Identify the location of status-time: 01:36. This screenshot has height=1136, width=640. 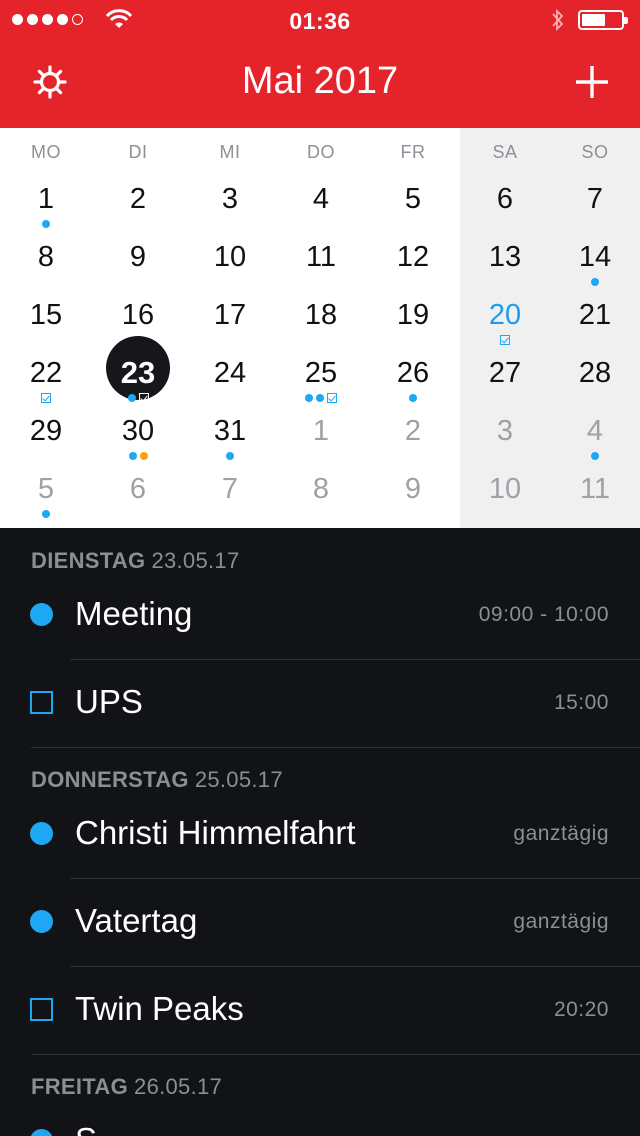
(320, 21).